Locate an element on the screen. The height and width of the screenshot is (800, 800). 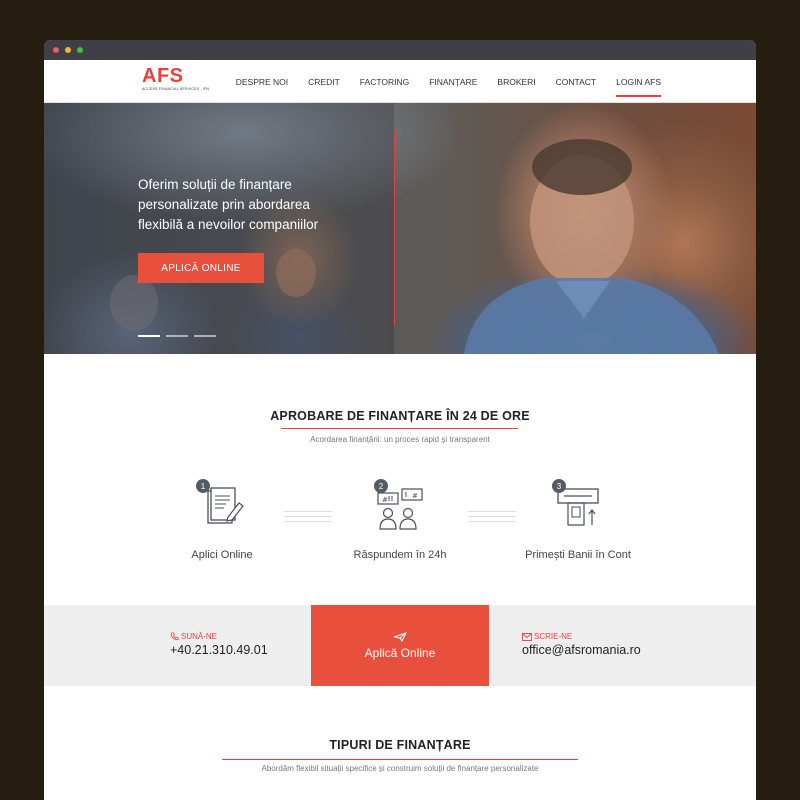
paper-plane-icon is located at coordinates (400, 636).